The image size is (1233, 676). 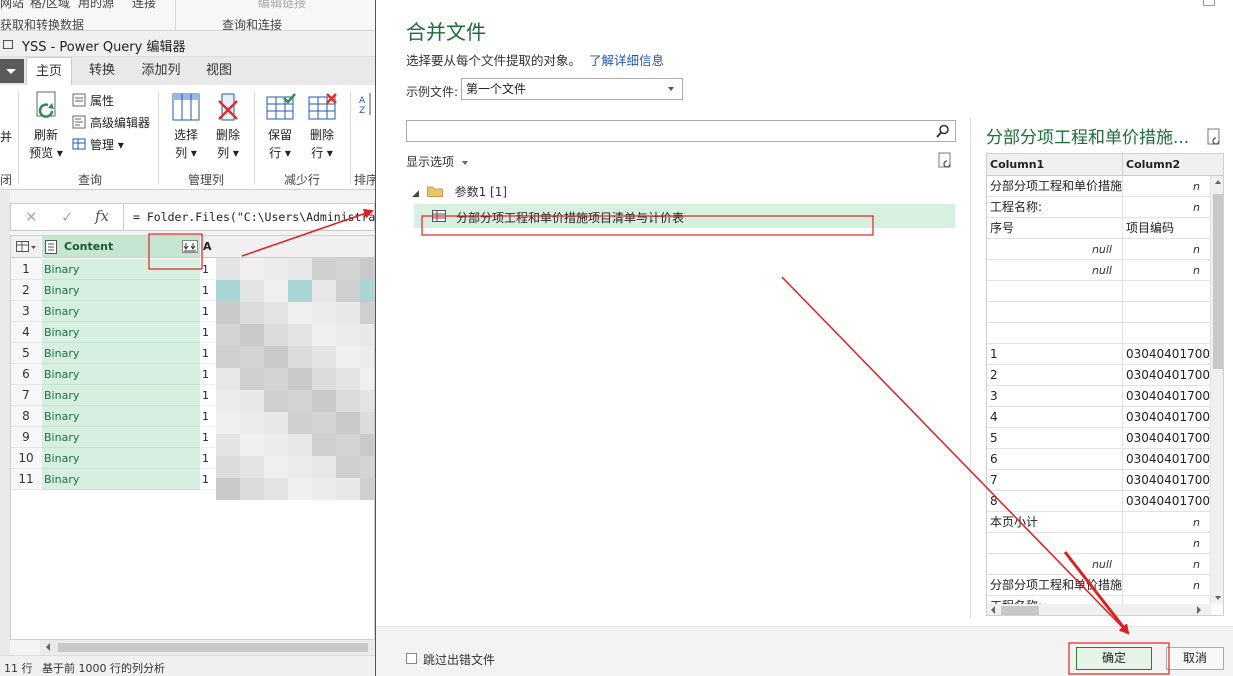 What do you see at coordinates (437, 161) in the screenshot?
I see `display-options-dropdown: 显示选项` at bounding box center [437, 161].